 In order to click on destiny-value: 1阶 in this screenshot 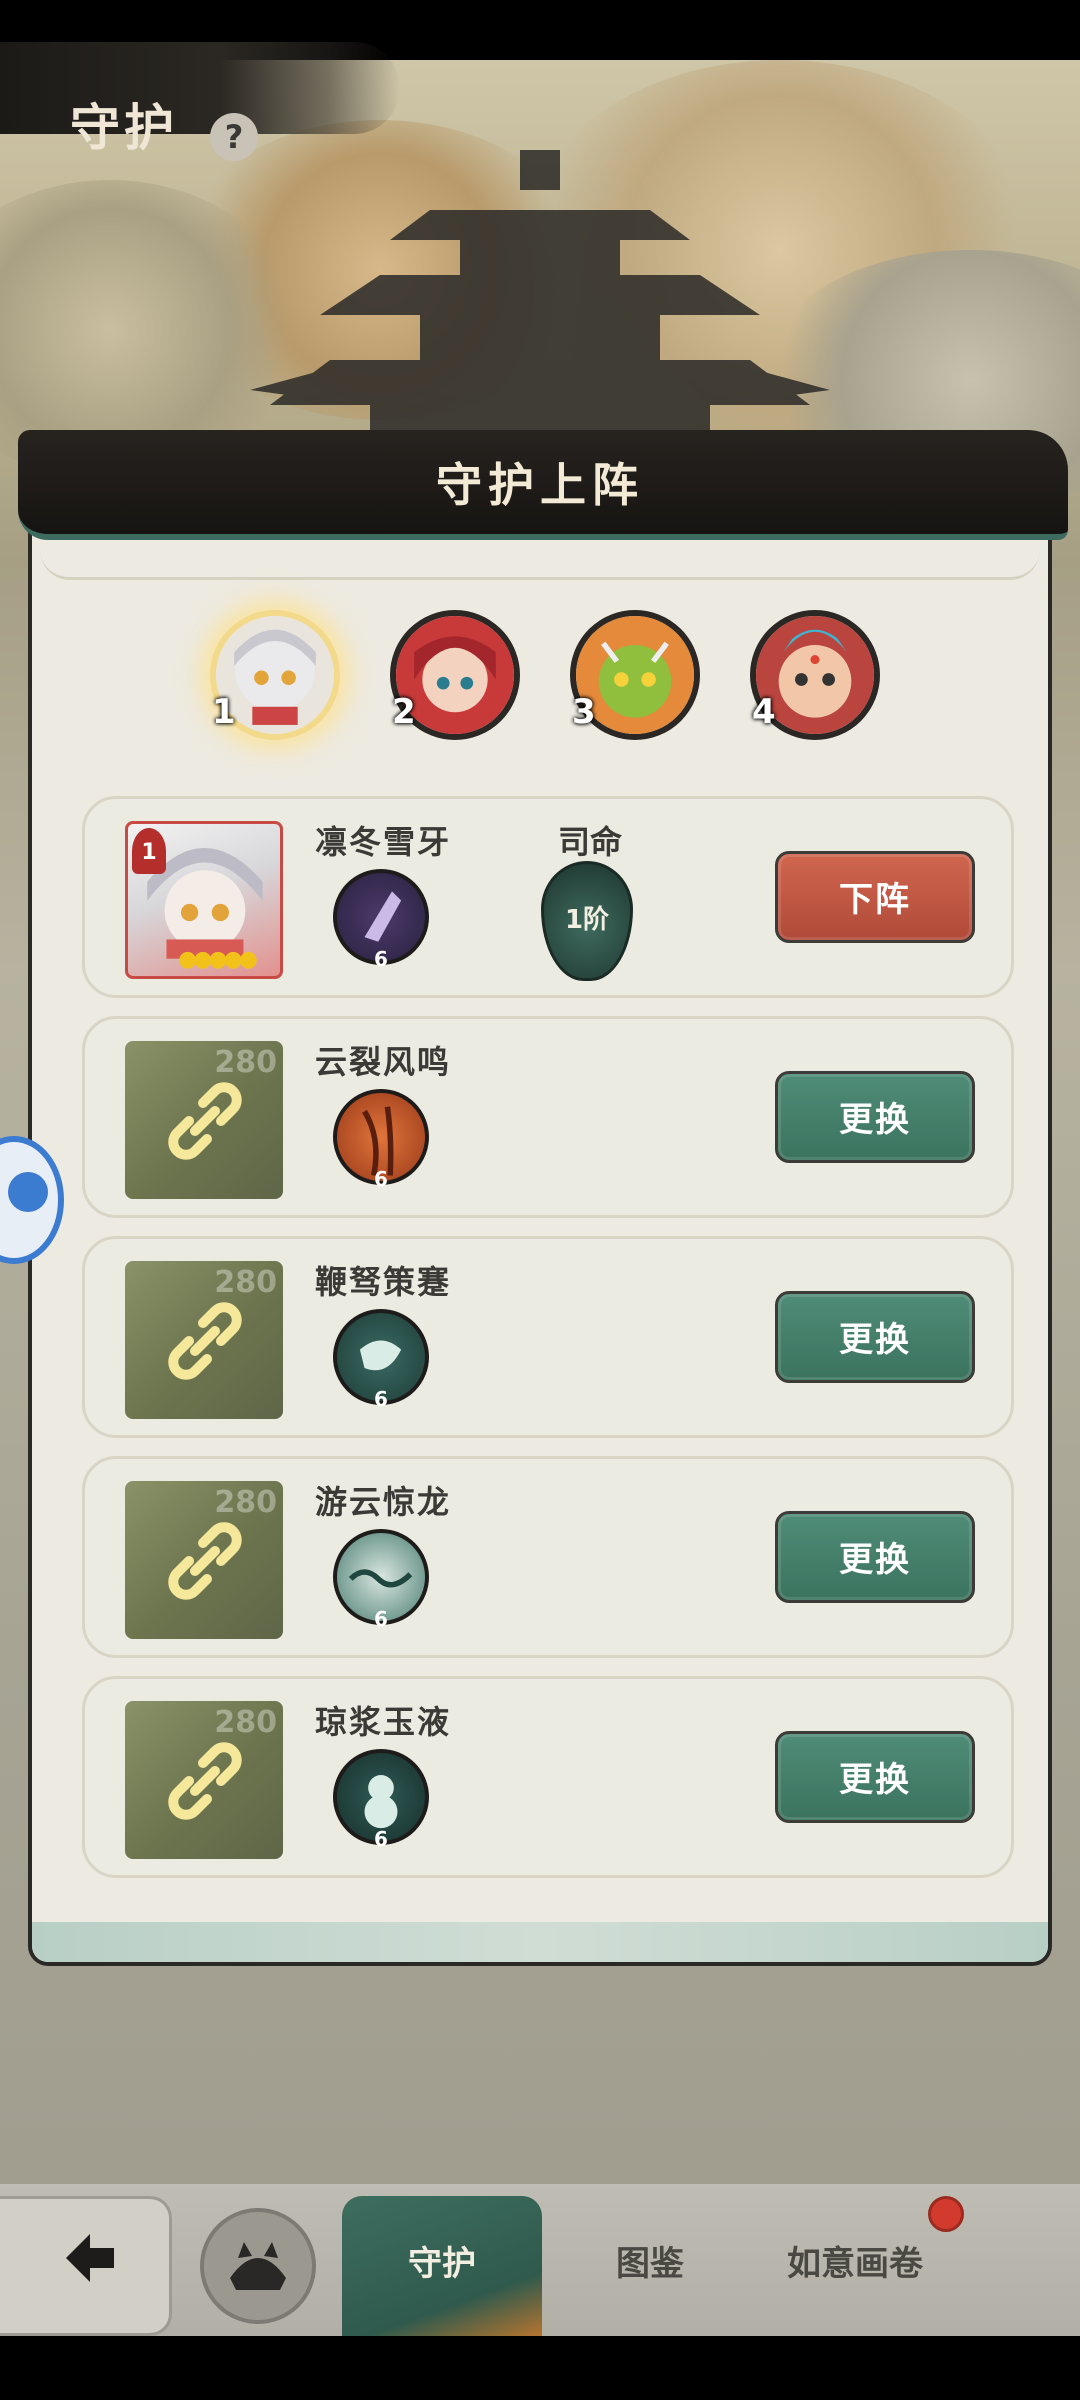, I will do `click(587, 920)`.